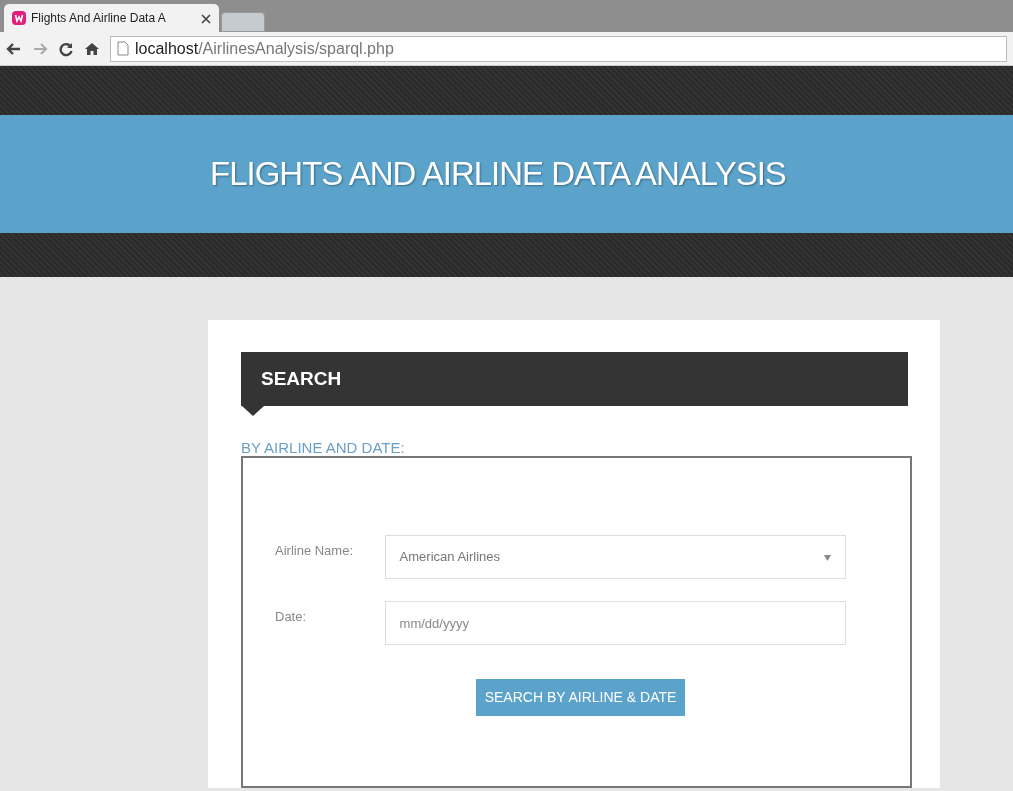  What do you see at coordinates (66, 48) in the screenshot?
I see `reload-icon` at bounding box center [66, 48].